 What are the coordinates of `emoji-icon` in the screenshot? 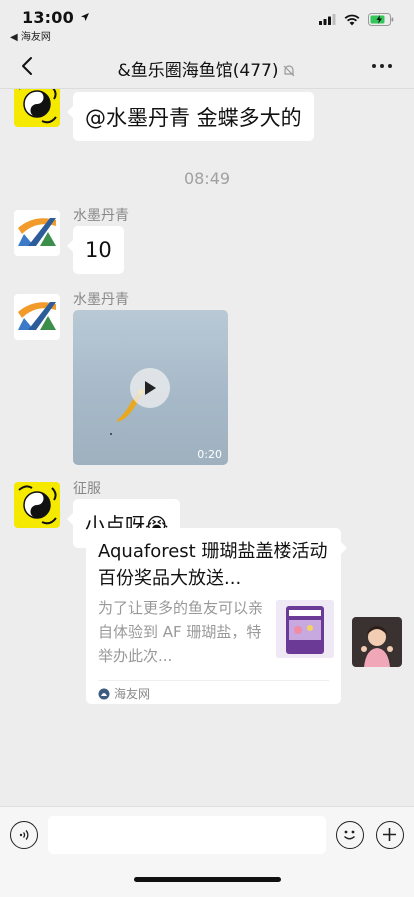 It's located at (349, 835).